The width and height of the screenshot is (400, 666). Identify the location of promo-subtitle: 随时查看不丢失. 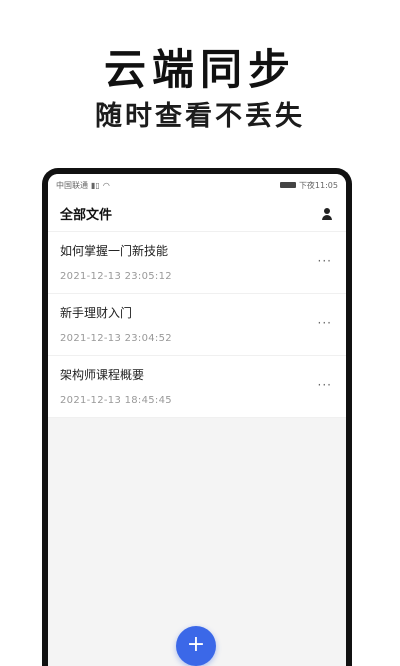
(200, 116).